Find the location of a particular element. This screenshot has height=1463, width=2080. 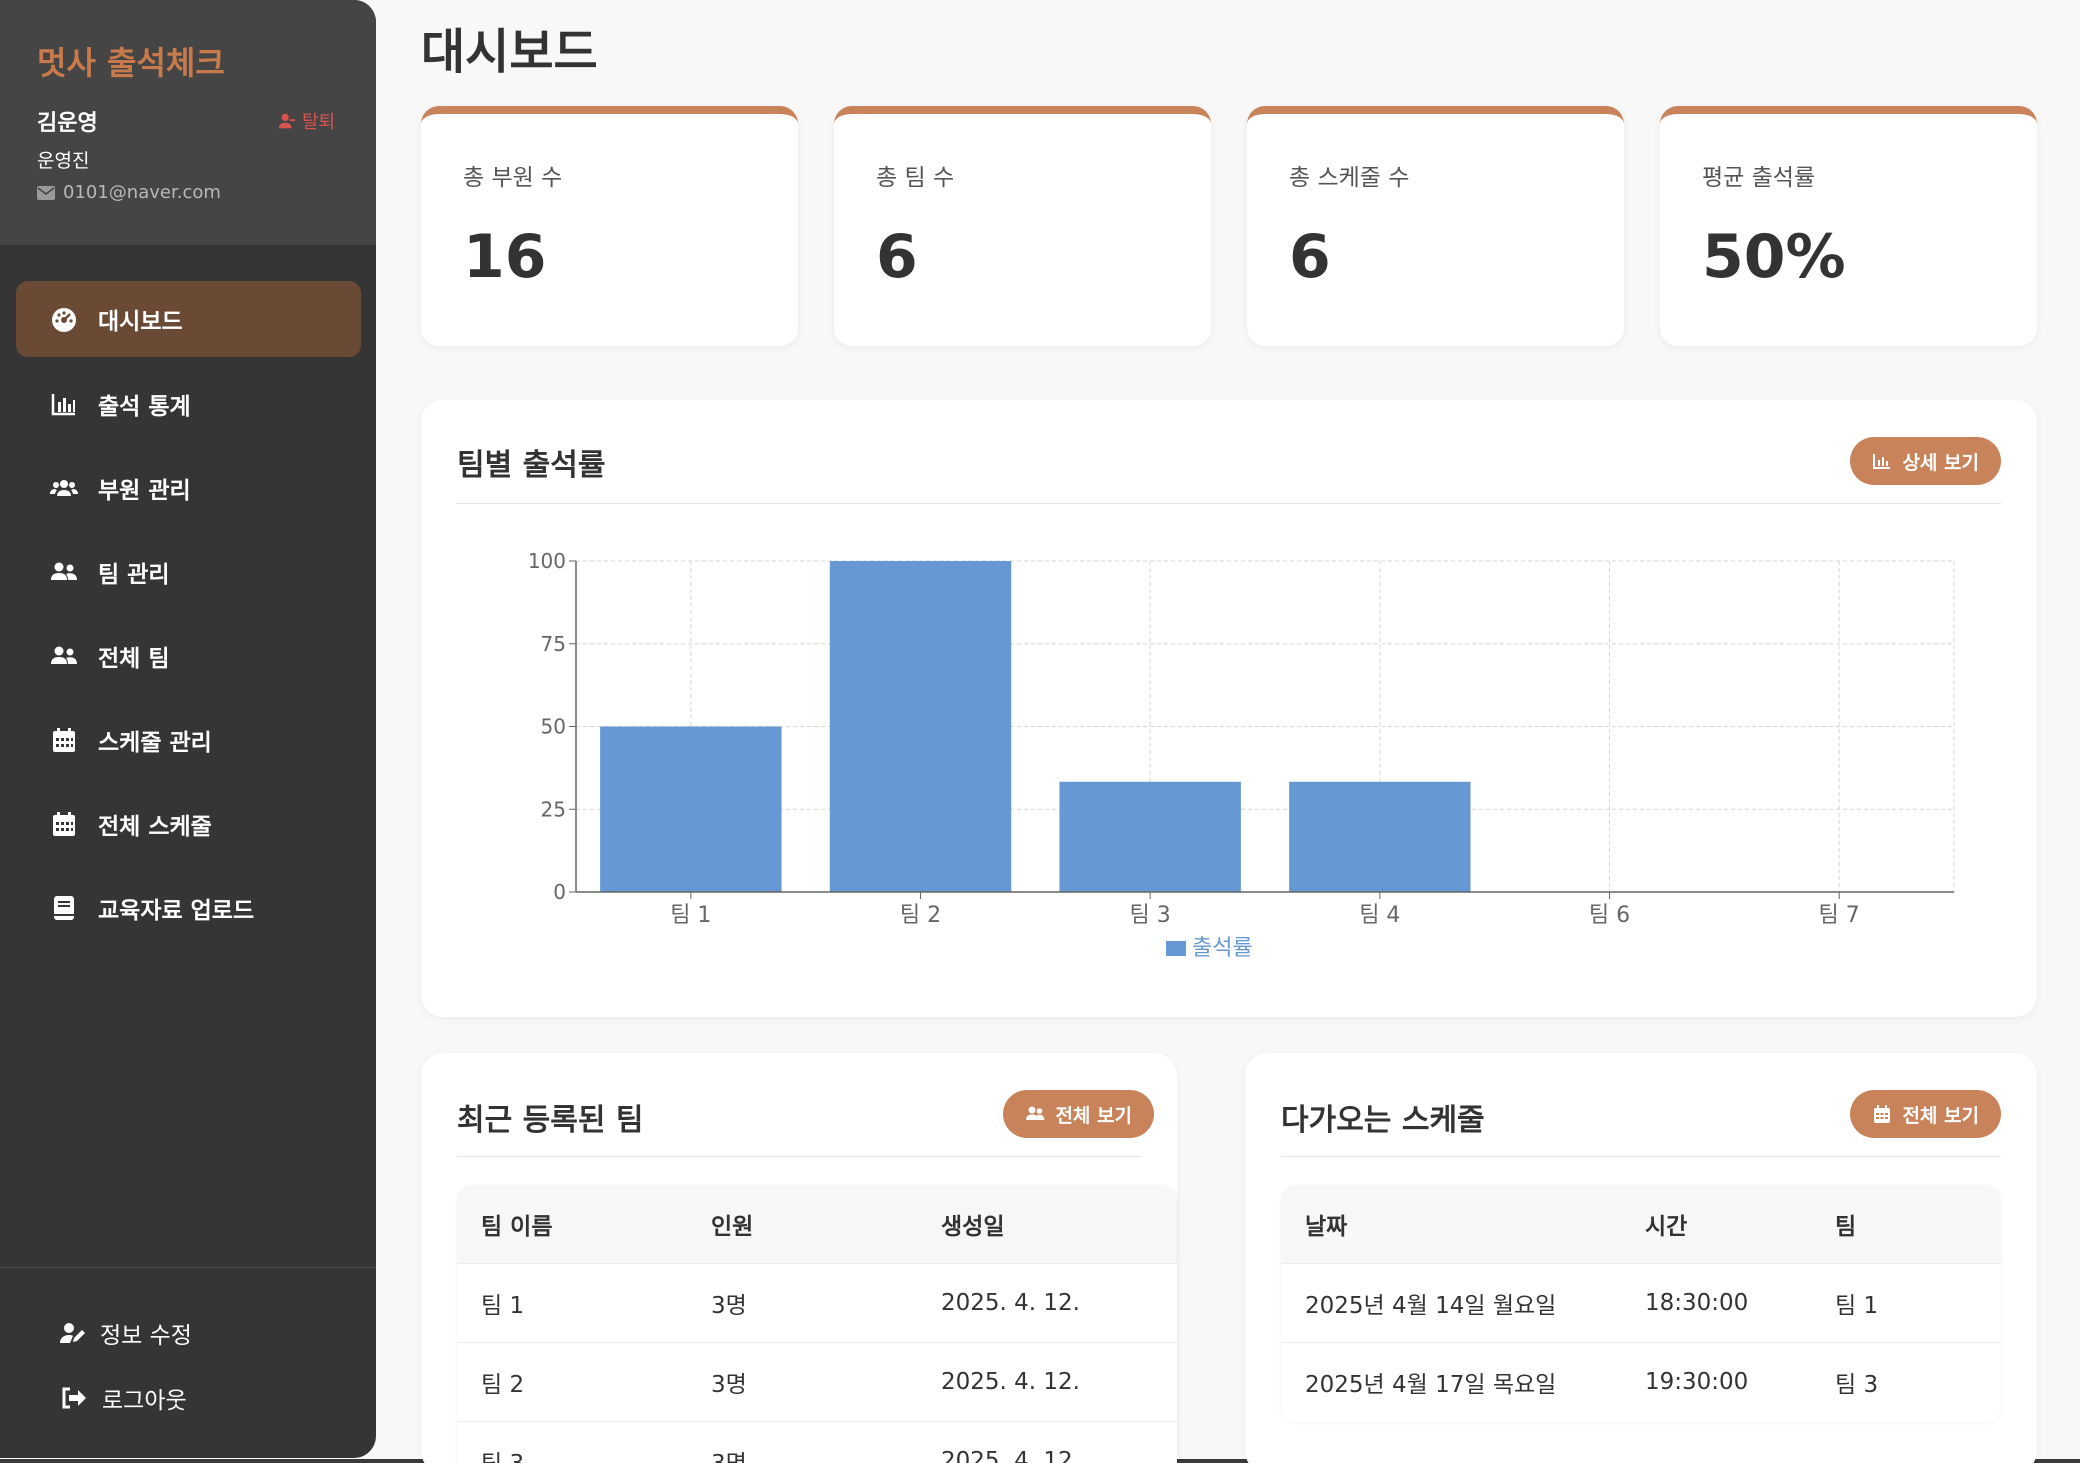

nav-all-teams: 전체 팀 is located at coordinates (188, 656).